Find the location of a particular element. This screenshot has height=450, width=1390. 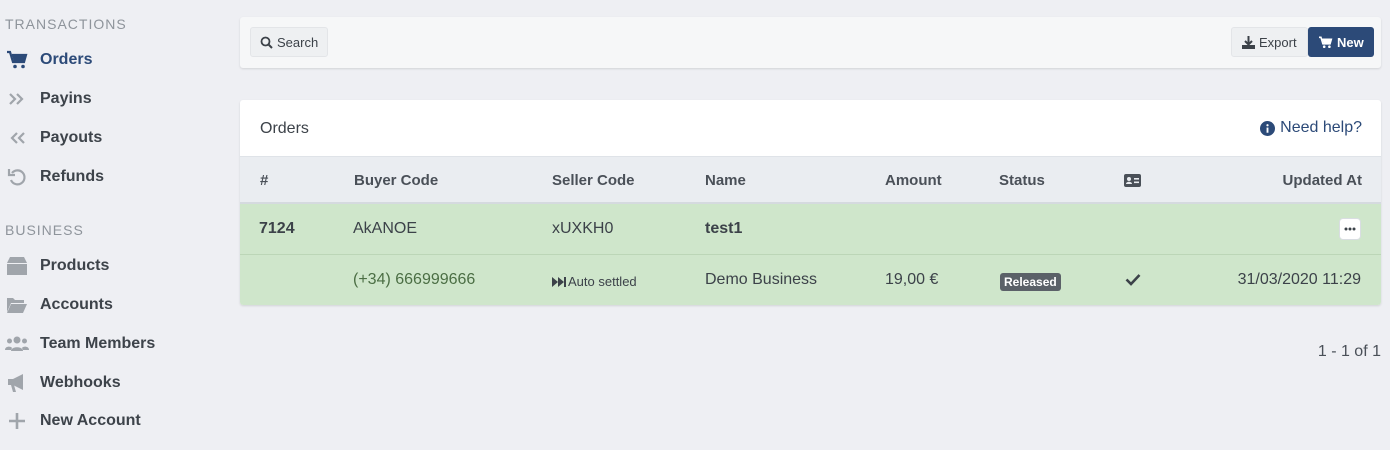

need-help-label: Need help? is located at coordinates (1321, 127).